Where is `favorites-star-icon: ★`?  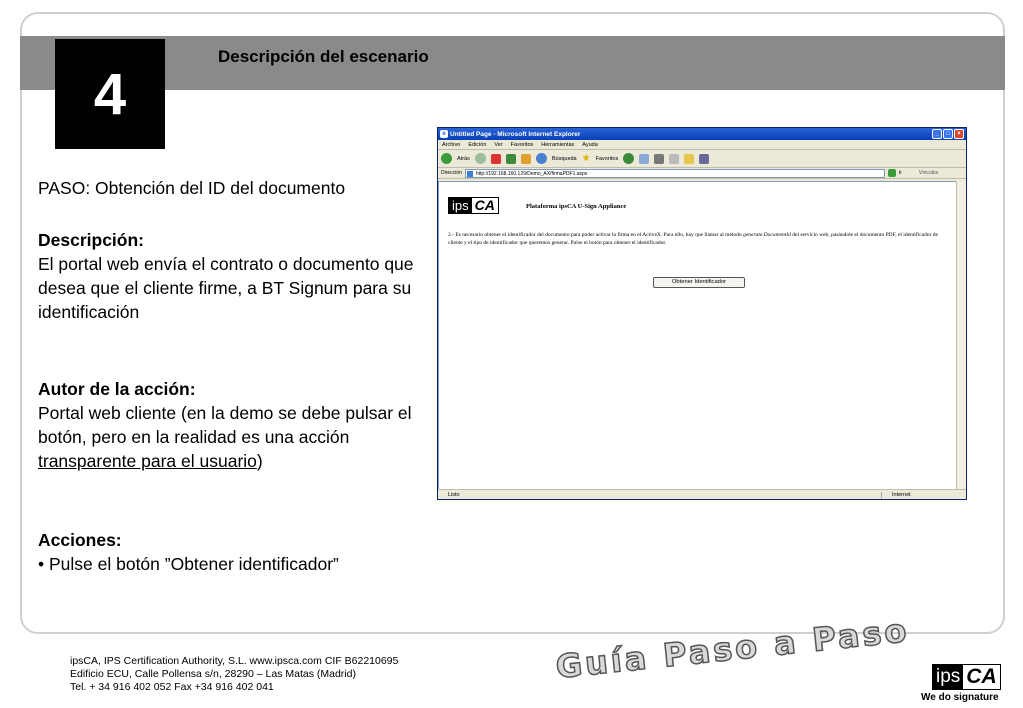 favorites-star-icon: ★ is located at coordinates (586, 158).